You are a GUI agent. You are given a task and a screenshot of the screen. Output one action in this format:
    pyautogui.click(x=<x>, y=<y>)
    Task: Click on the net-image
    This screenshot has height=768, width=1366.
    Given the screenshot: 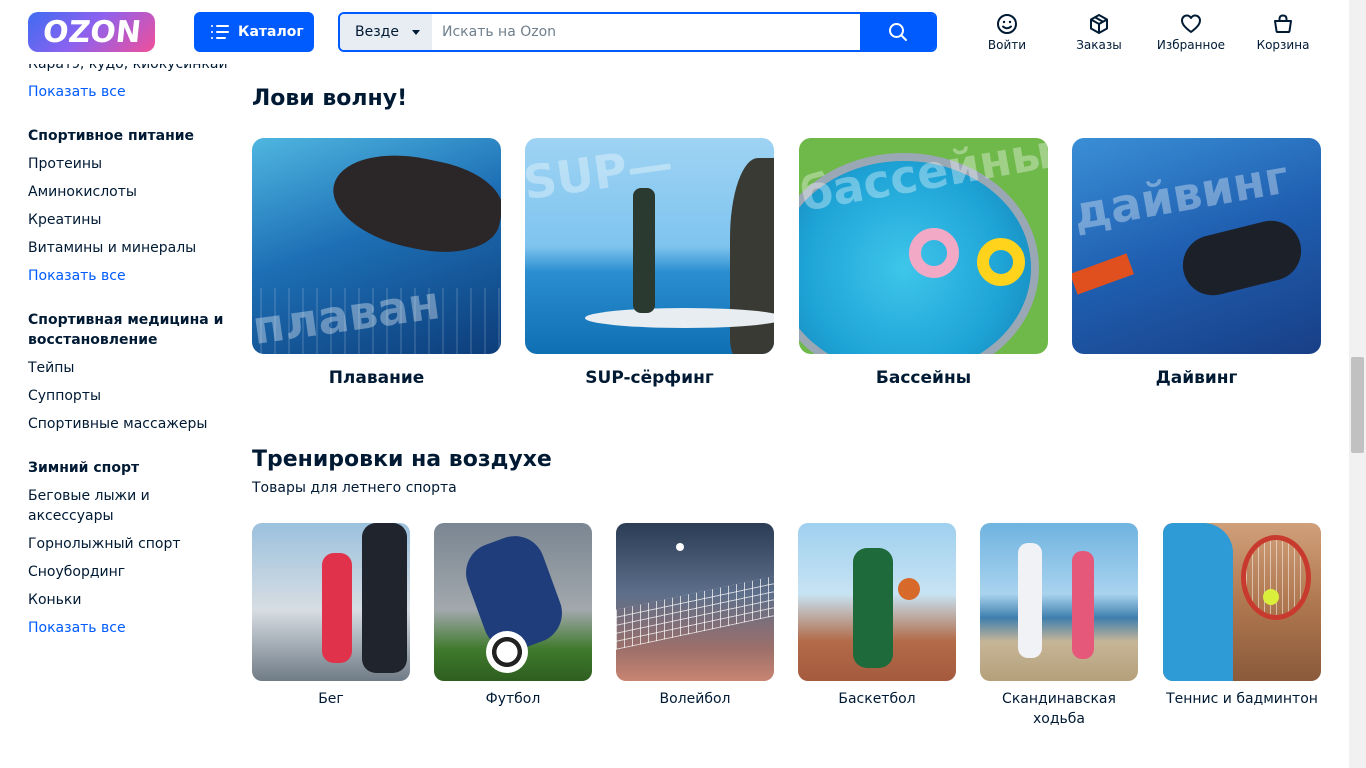 What is the action you would take?
    pyautogui.click(x=695, y=613)
    